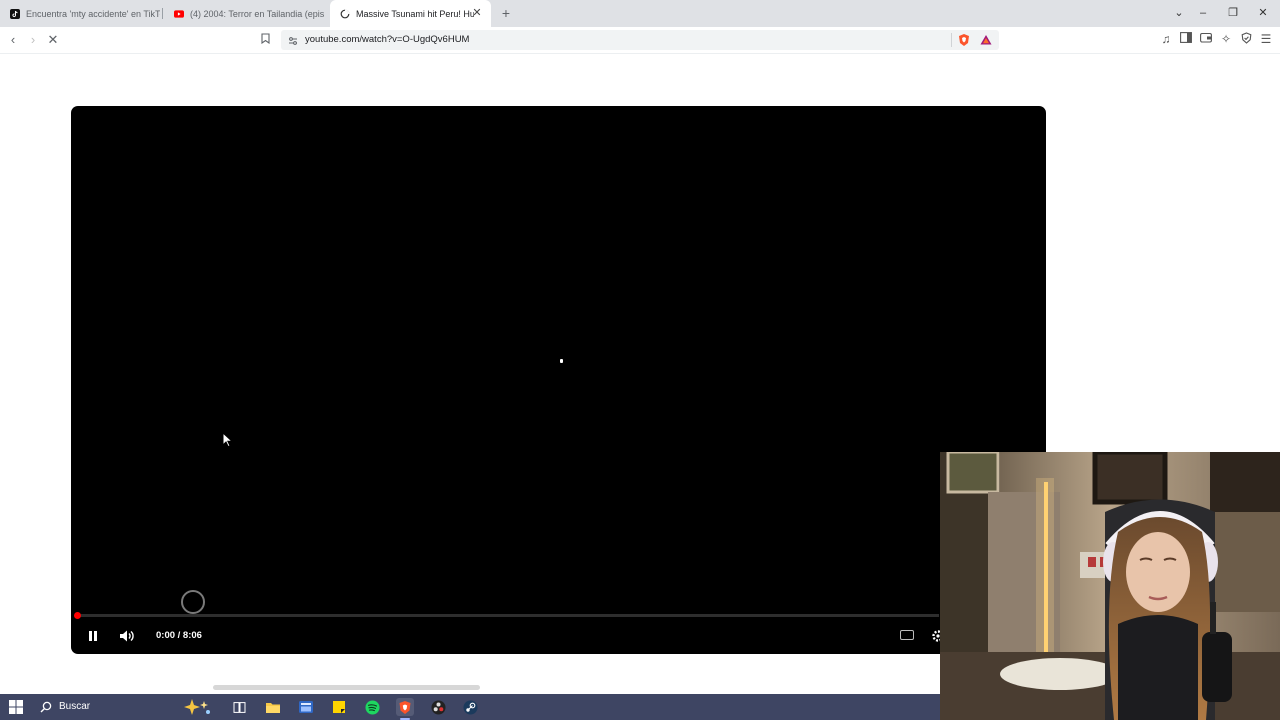  I want to click on site-info-icon, so click(293, 40).